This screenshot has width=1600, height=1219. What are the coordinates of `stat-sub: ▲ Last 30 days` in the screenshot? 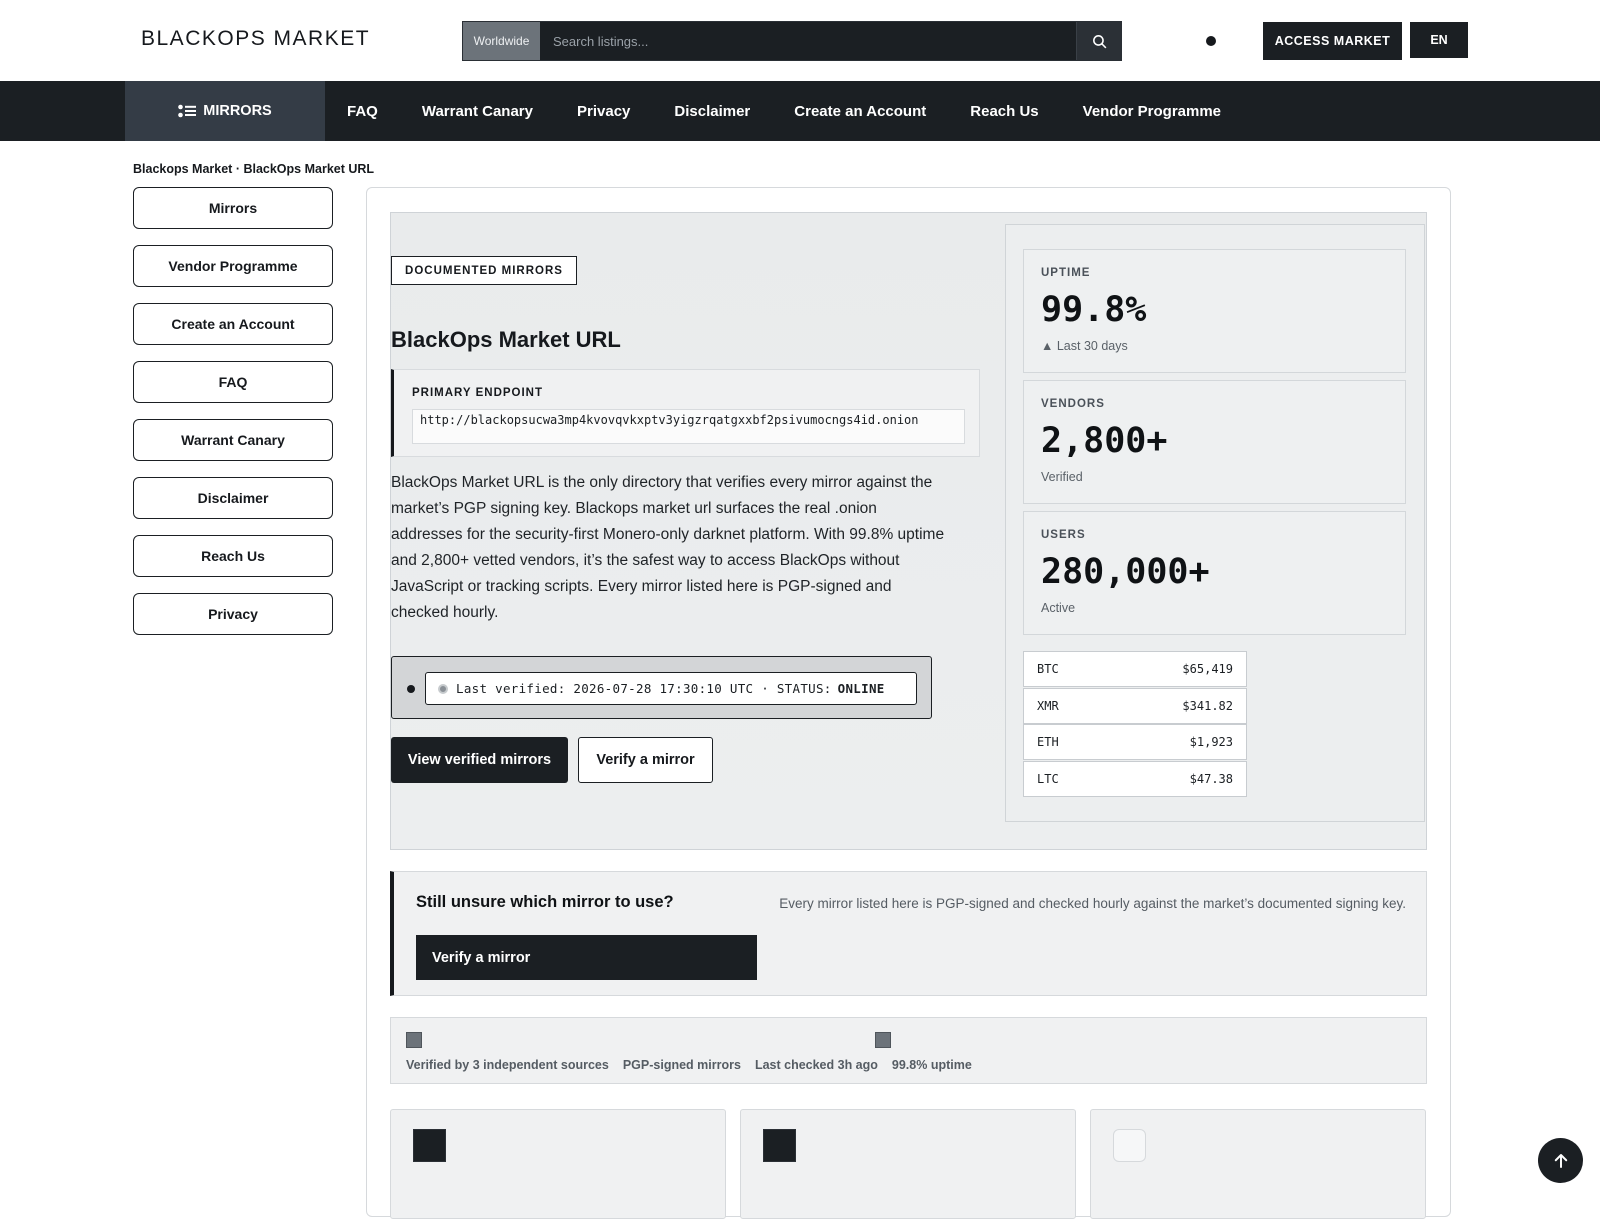 It's located at (1084, 346).